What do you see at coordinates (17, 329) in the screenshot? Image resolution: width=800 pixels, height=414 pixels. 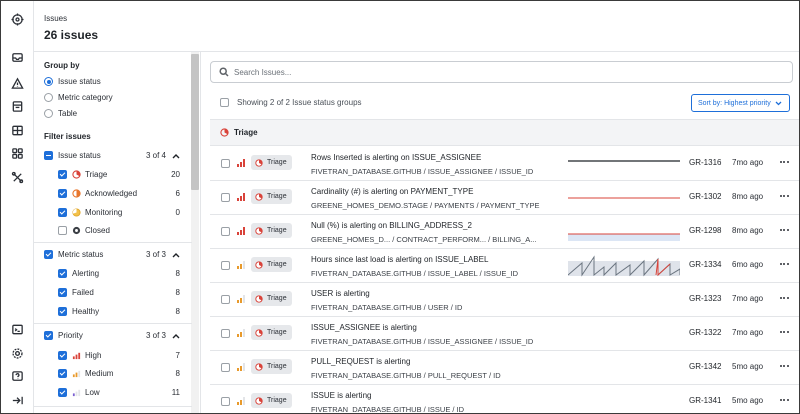 I see `terminal-icon` at bounding box center [17, 329].